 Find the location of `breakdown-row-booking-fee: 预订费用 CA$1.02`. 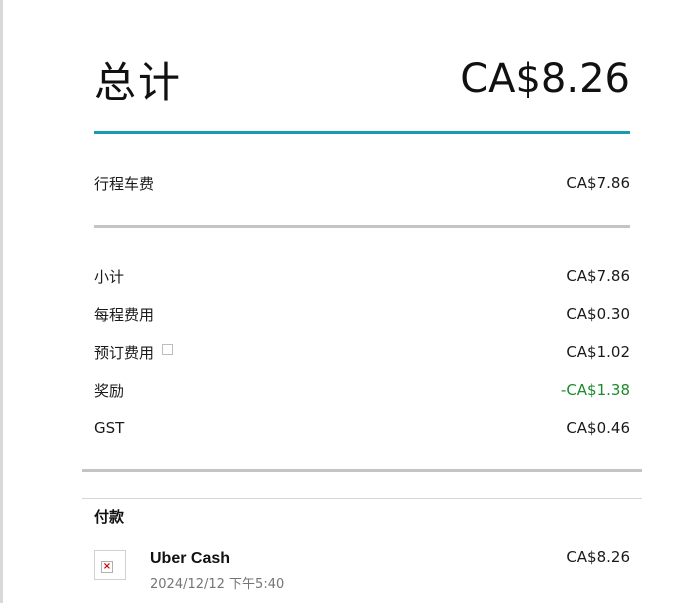

breakdown-row-booking-fee: 预订费用 CA$1.02 is located at coordinates (362, 352).